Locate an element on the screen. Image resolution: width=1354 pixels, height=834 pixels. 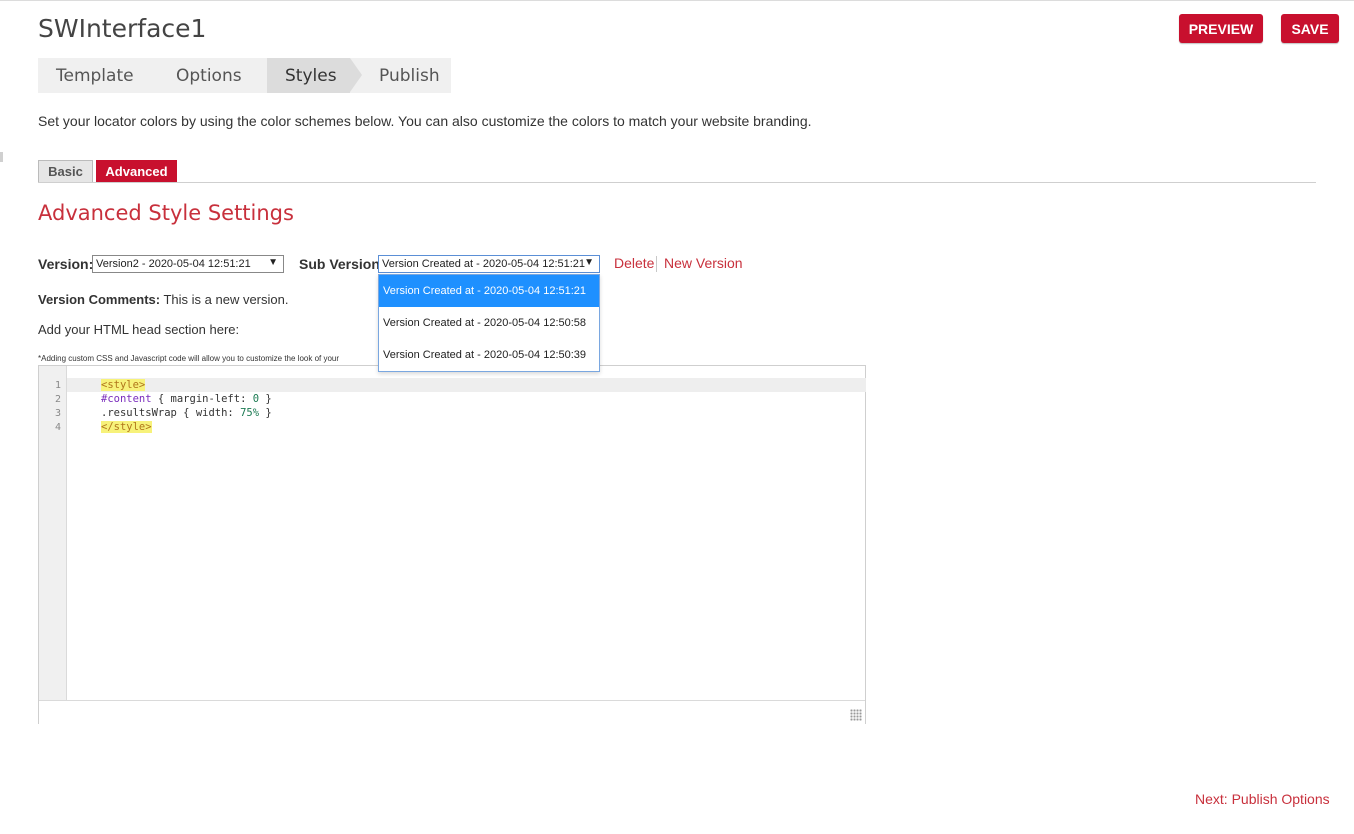
resize-grip-icon is located at coordinates (856, 715).